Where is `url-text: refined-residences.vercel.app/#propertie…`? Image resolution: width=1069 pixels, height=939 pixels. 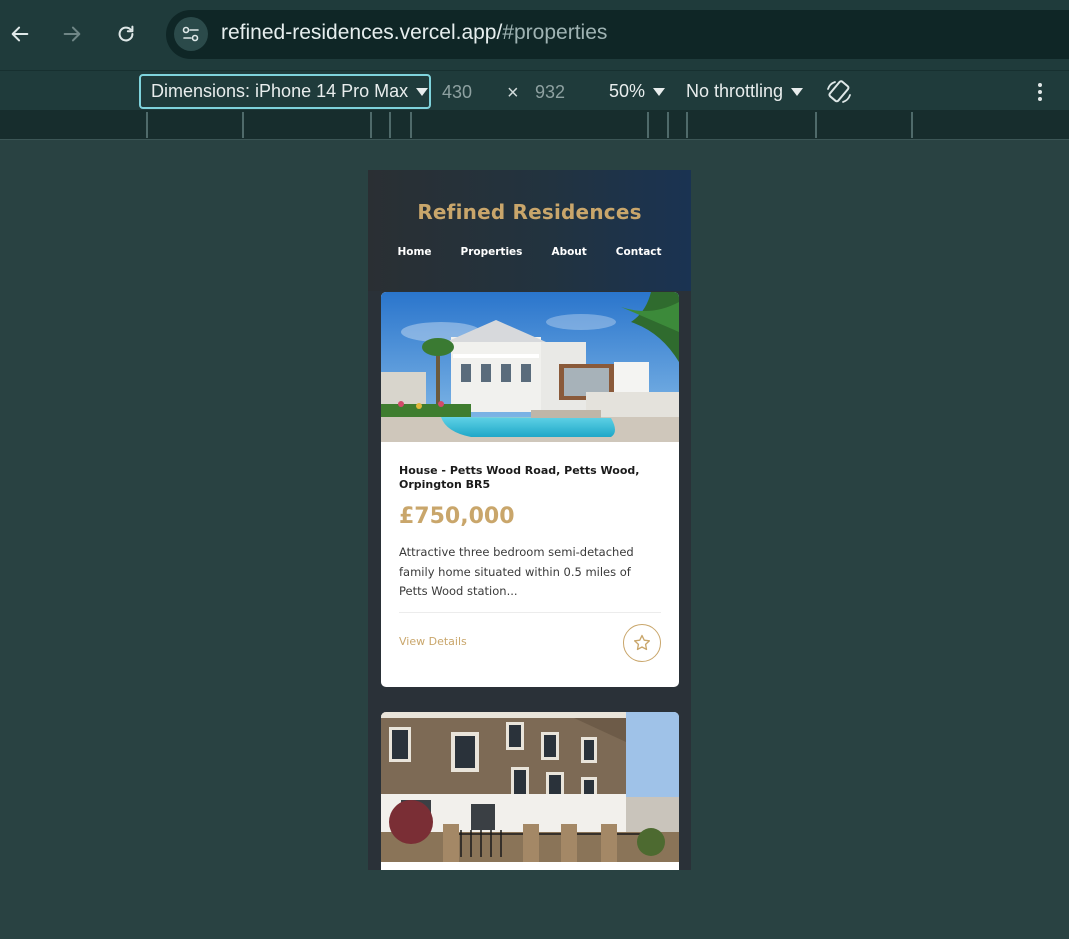 url-text: refined-residences.vercel.app/#propertie… is located at coordinates (414, 33).